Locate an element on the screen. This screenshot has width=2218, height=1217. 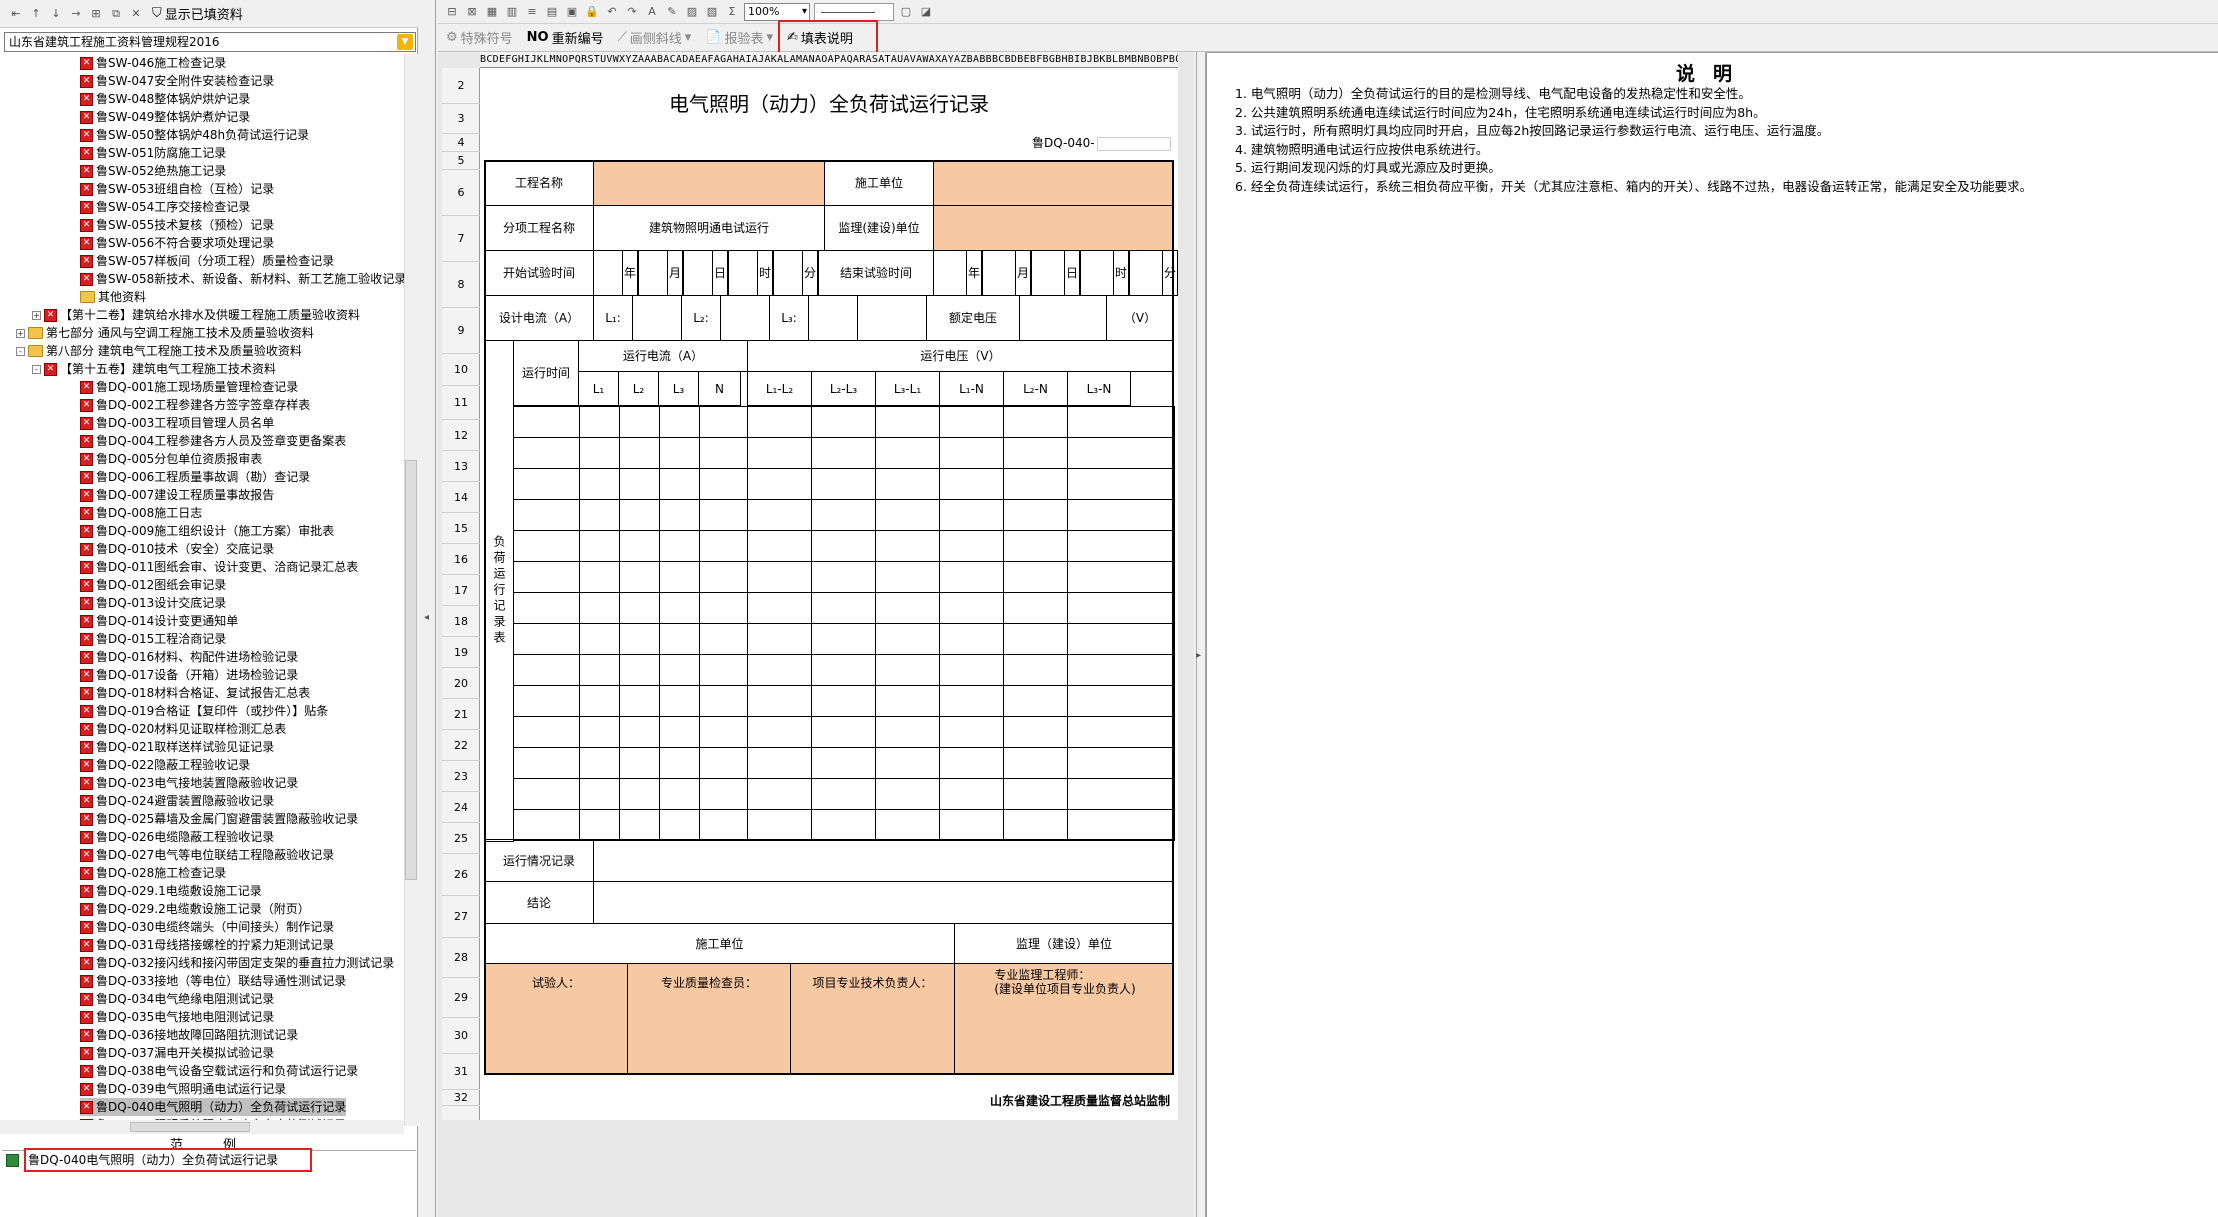
example-item: 鲁DQ-040电气照明（动力）全负荷试运行记录 is located at coordinates (168, 1160).